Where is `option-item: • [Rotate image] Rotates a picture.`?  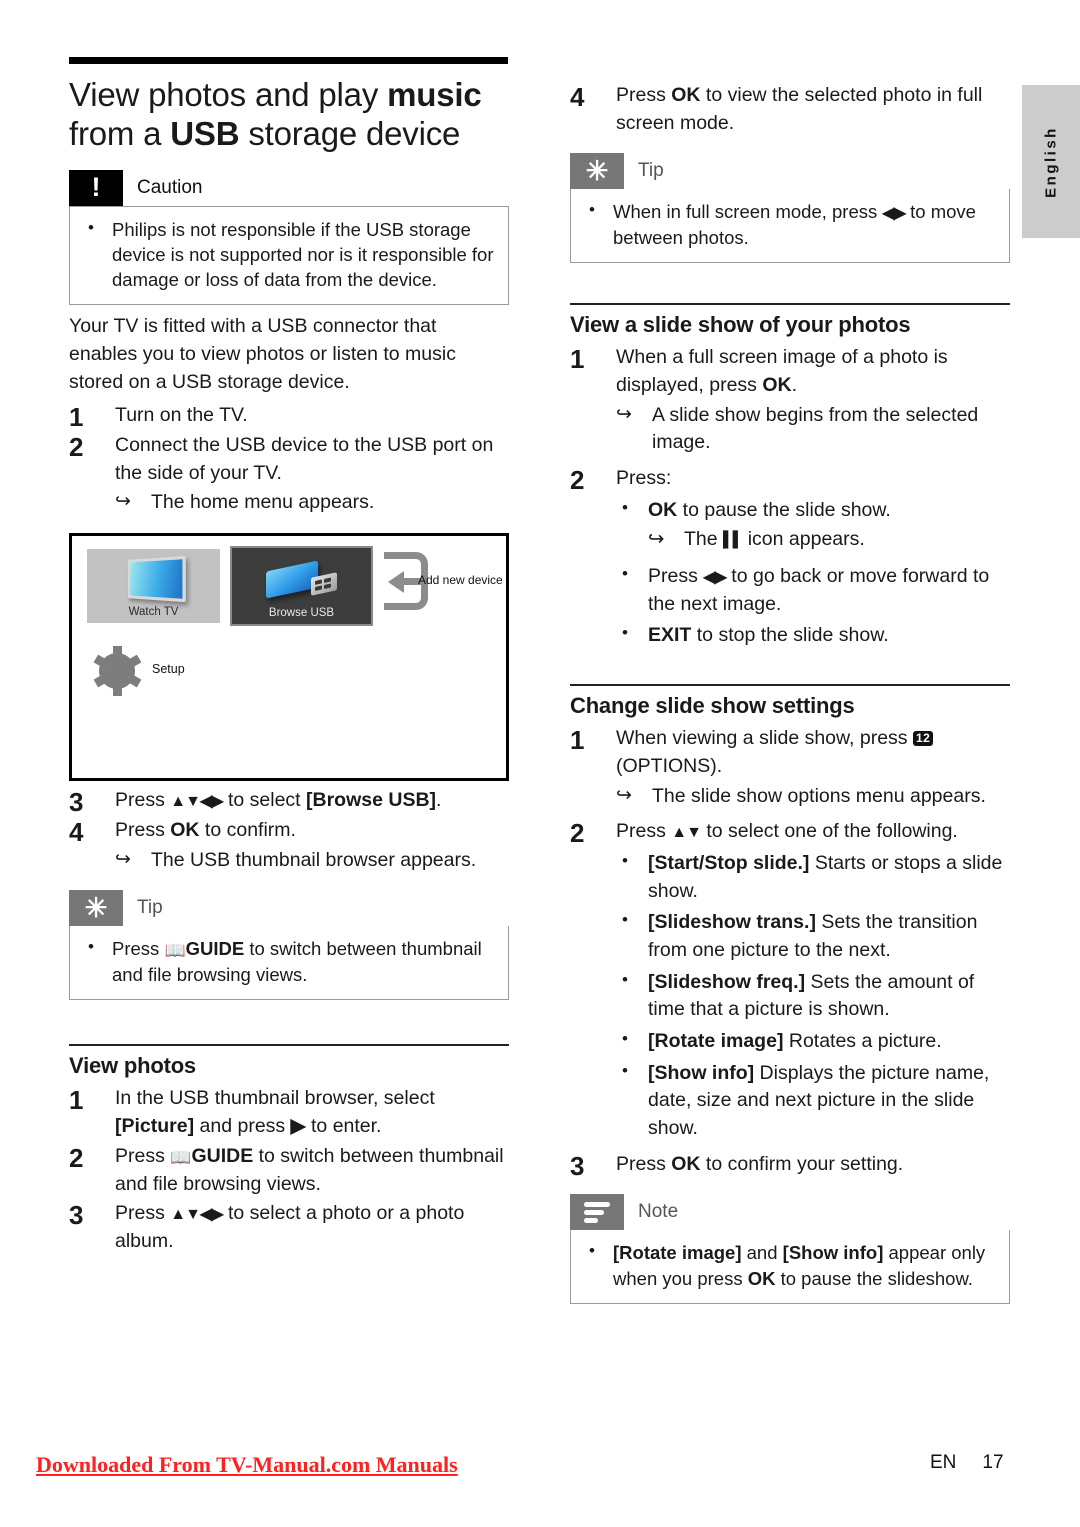 option-item: • [Rotate image] Rotates a picture. is located at coordinates (813, 1042).